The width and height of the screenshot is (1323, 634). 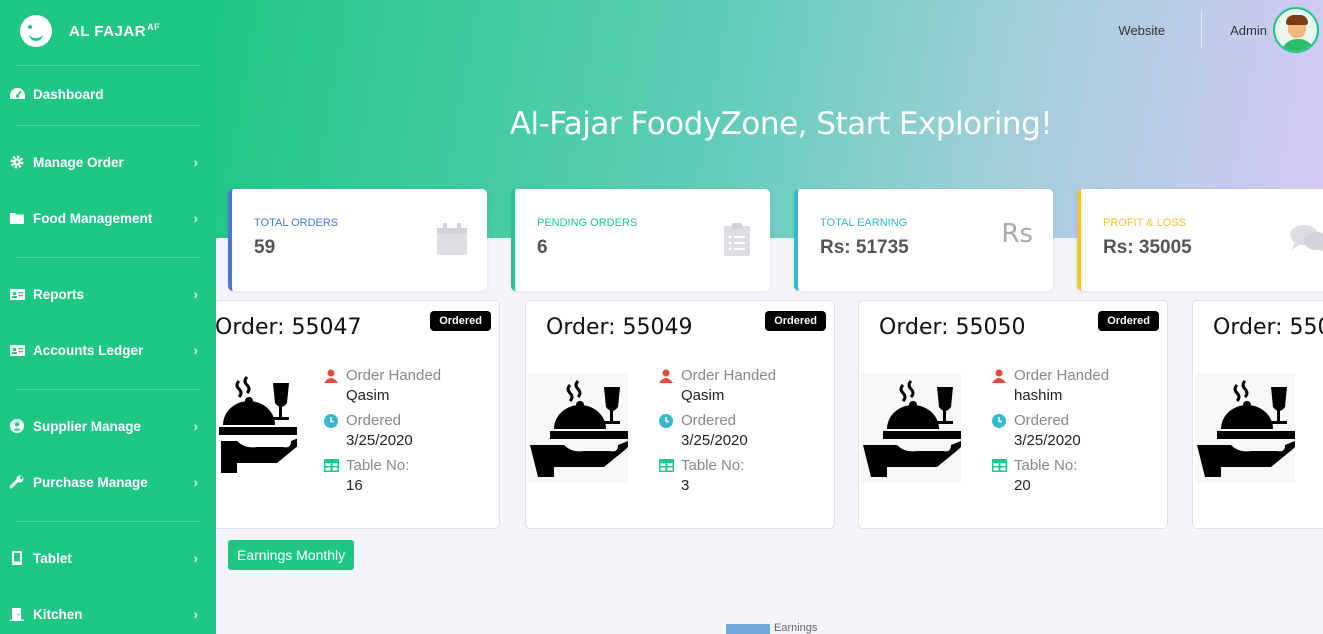 I want to click on sidebar-item-manage-order: Manage Order ›, so click(x=108, y=162).